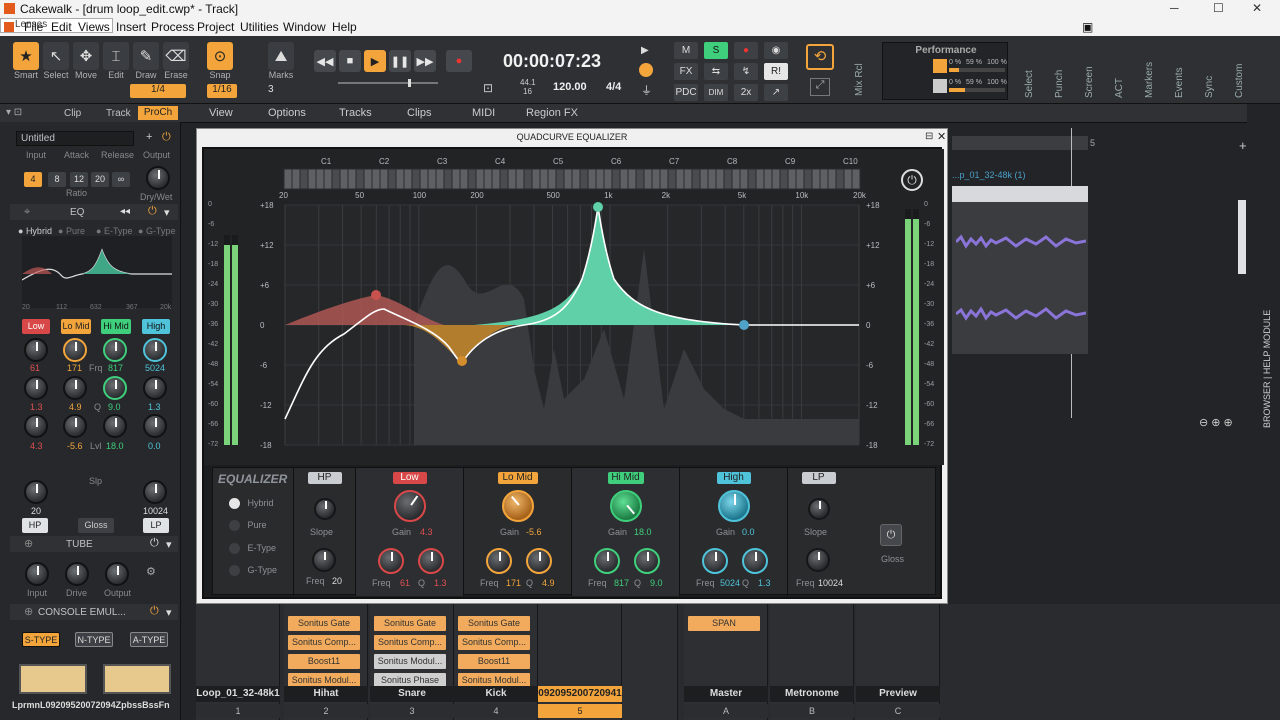 The image size is (1280, 720). I want to click on console-stype-button: S-TYPE, so click(41, 639).